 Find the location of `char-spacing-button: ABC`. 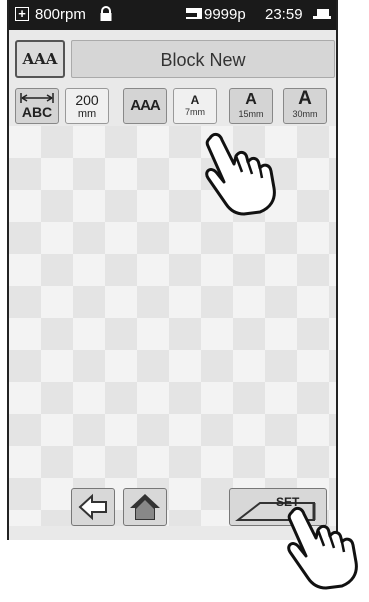

char-spacing-button: ABC is located at coordinates (37, 106).